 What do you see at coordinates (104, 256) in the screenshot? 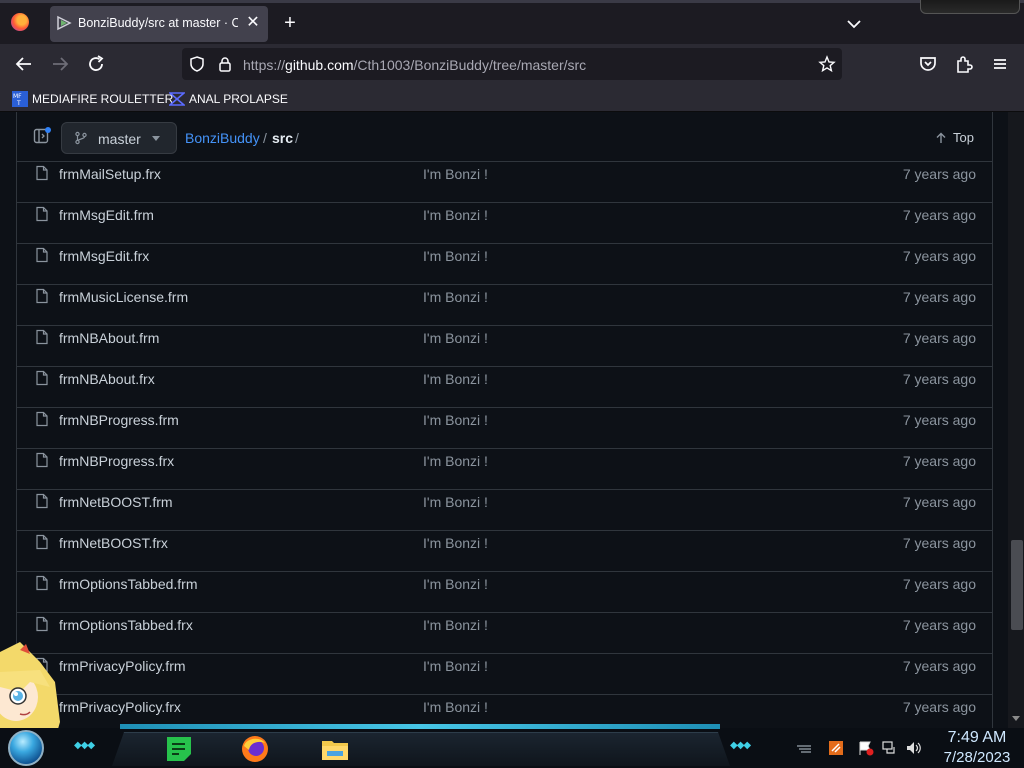
I see `file-name-link: frmMsgEdit.frx` at bounding box center [104, 256].